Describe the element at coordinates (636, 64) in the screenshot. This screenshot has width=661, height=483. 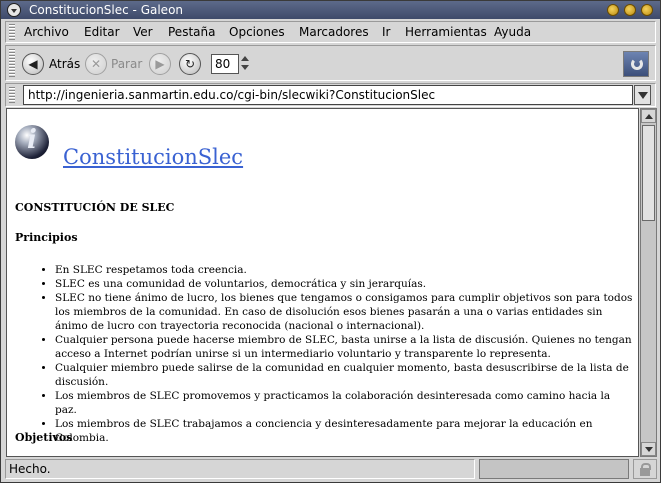
I see `throbber-icon` at that location.